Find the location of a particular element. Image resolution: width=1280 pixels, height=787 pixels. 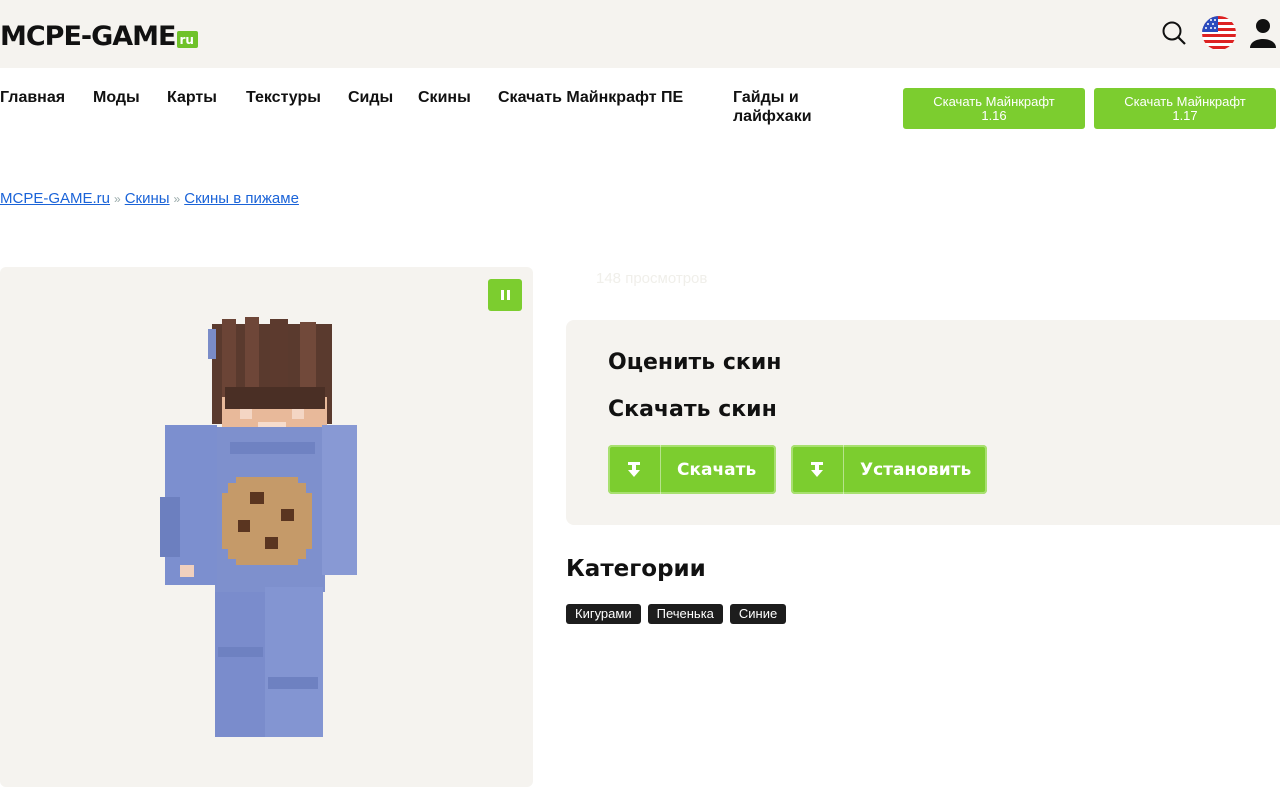

nav-item-guides: Гайды и лайфхаки is located at coordinates (788, 107).